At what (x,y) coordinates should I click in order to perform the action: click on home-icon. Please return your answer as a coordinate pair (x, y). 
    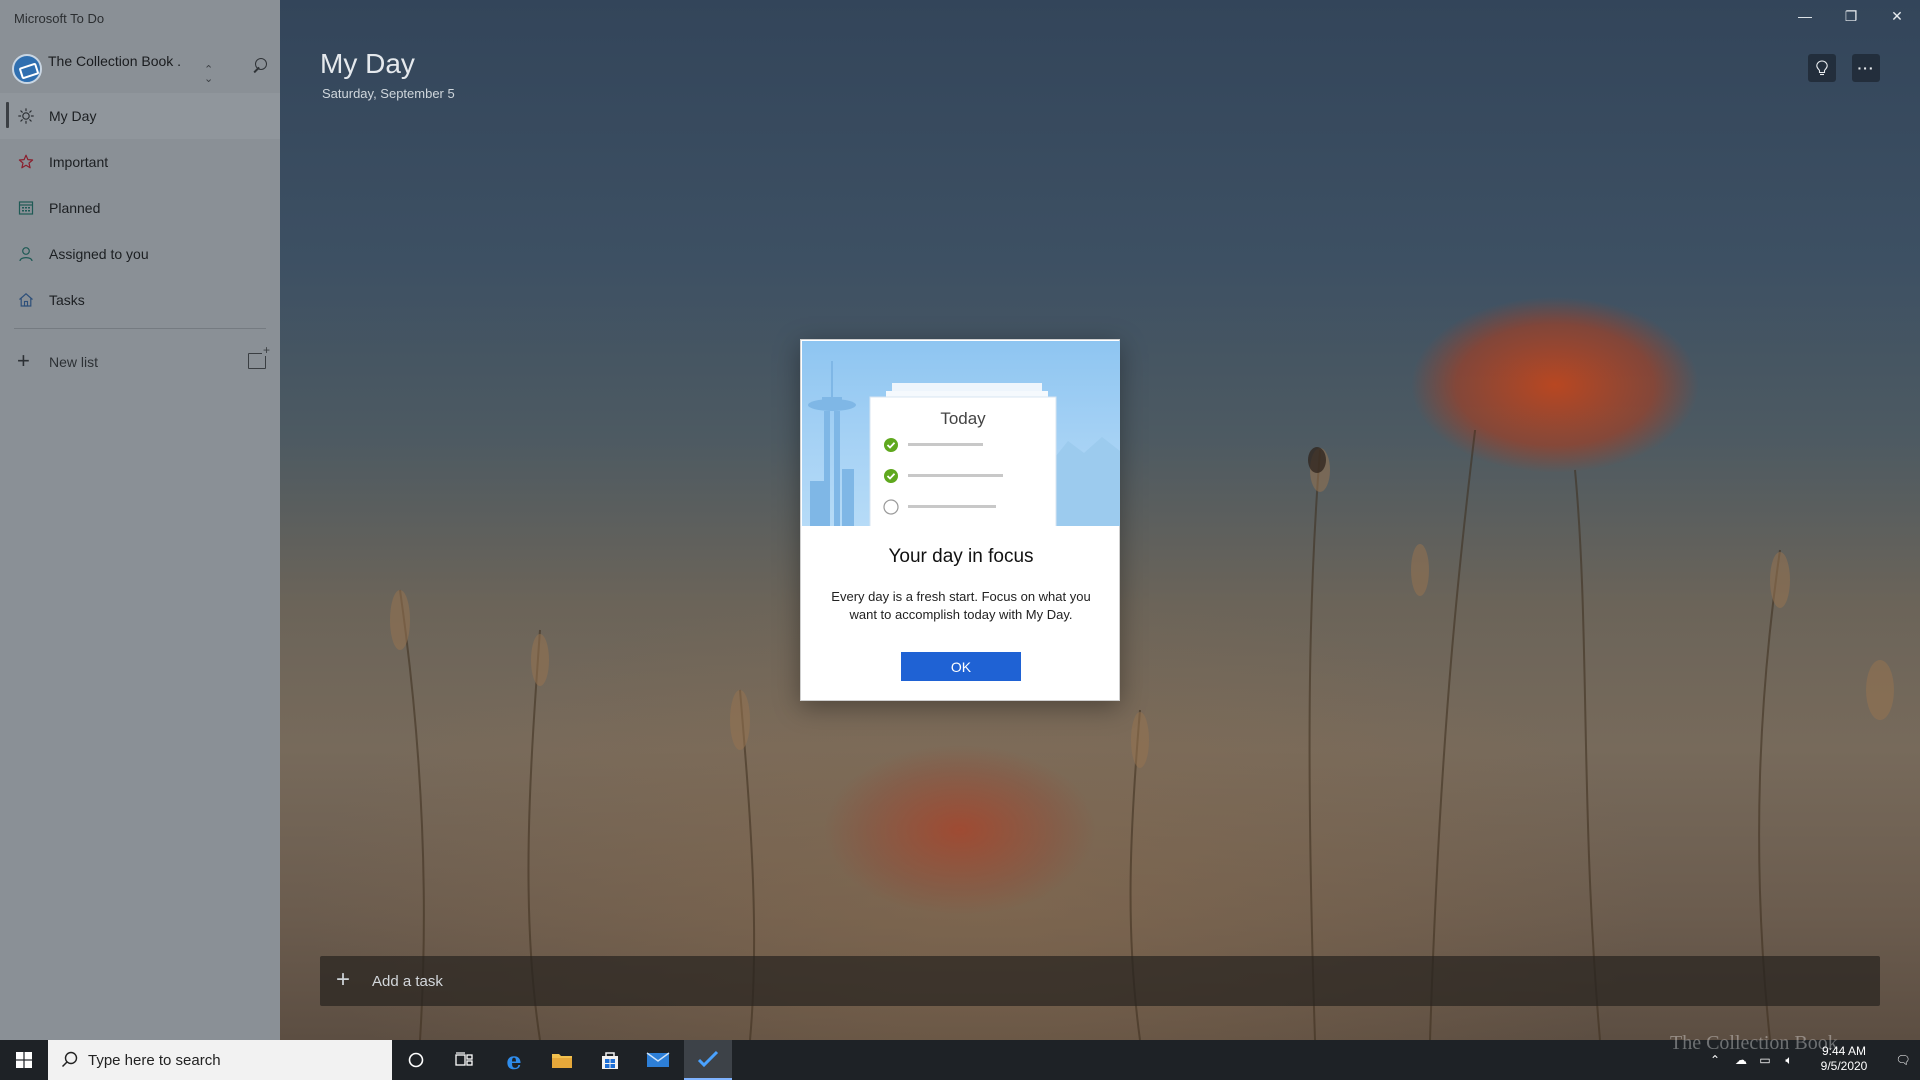
    Looking at the image, I should click on (26, 300).